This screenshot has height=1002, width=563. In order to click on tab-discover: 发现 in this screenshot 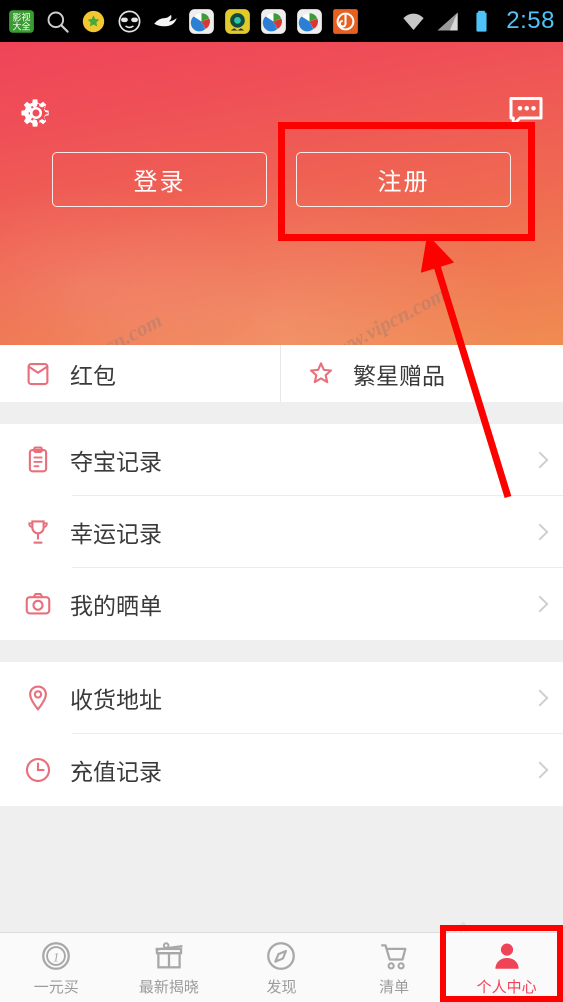, I will do `click(281, 967)`.